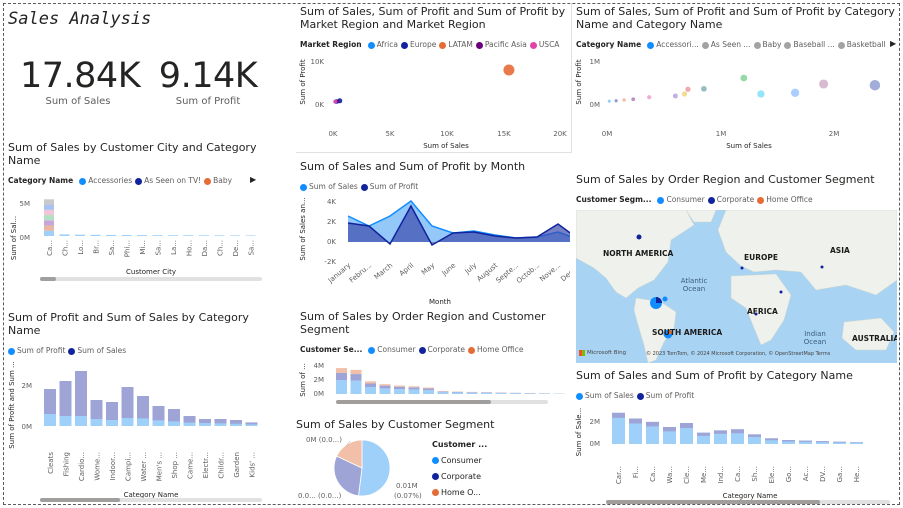 This screenshot has width=903, height=508. Describe the element at coordinates (318, 62) in the screenshot. I see `sr-ytick: 10K` at that location.